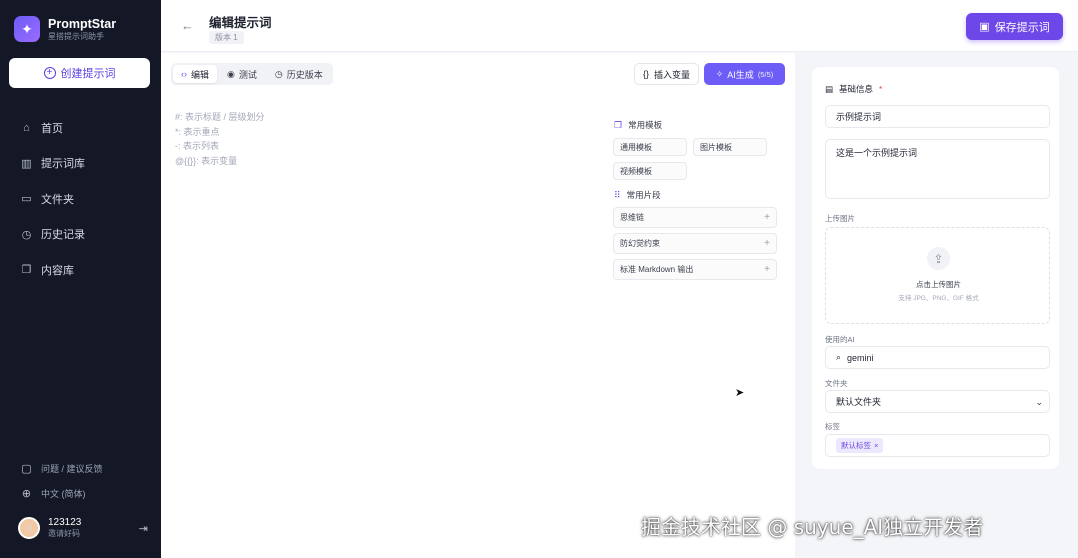  Describe the element at coordinates (618, 124) in the screenshot. I see `template-icon: ❐` at that location.